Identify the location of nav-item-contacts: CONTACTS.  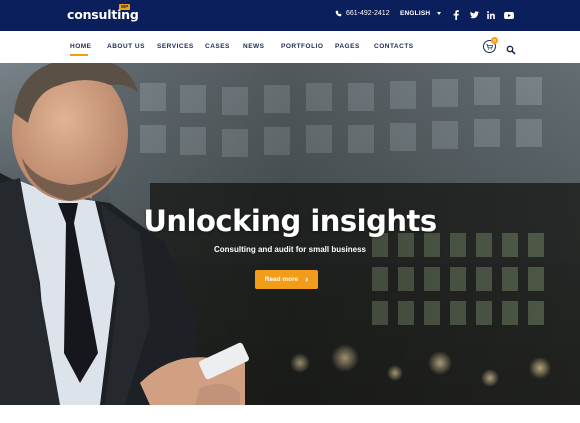
(394, 46).